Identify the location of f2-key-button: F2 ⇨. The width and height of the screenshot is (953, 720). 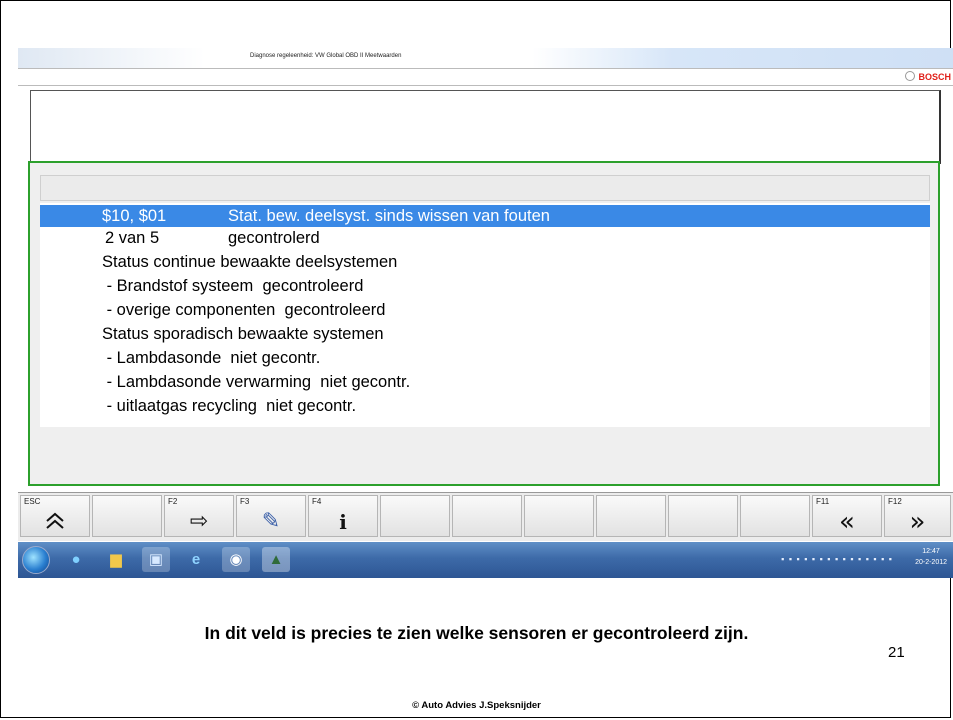
(199, 516).